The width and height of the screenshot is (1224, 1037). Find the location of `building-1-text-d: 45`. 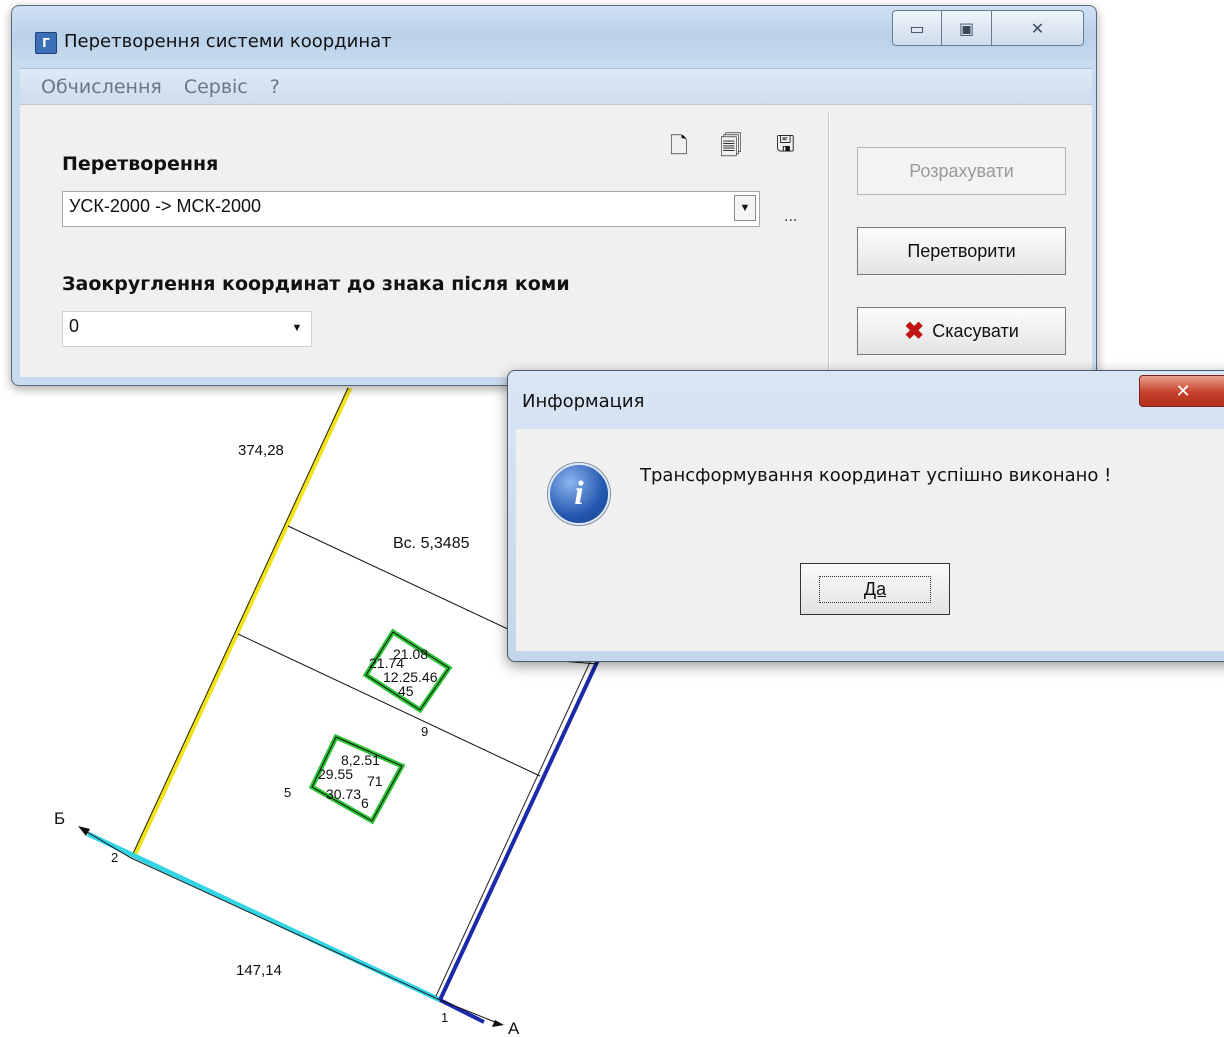

building-1-text-d: 45 is located at coordinates (406, 691).